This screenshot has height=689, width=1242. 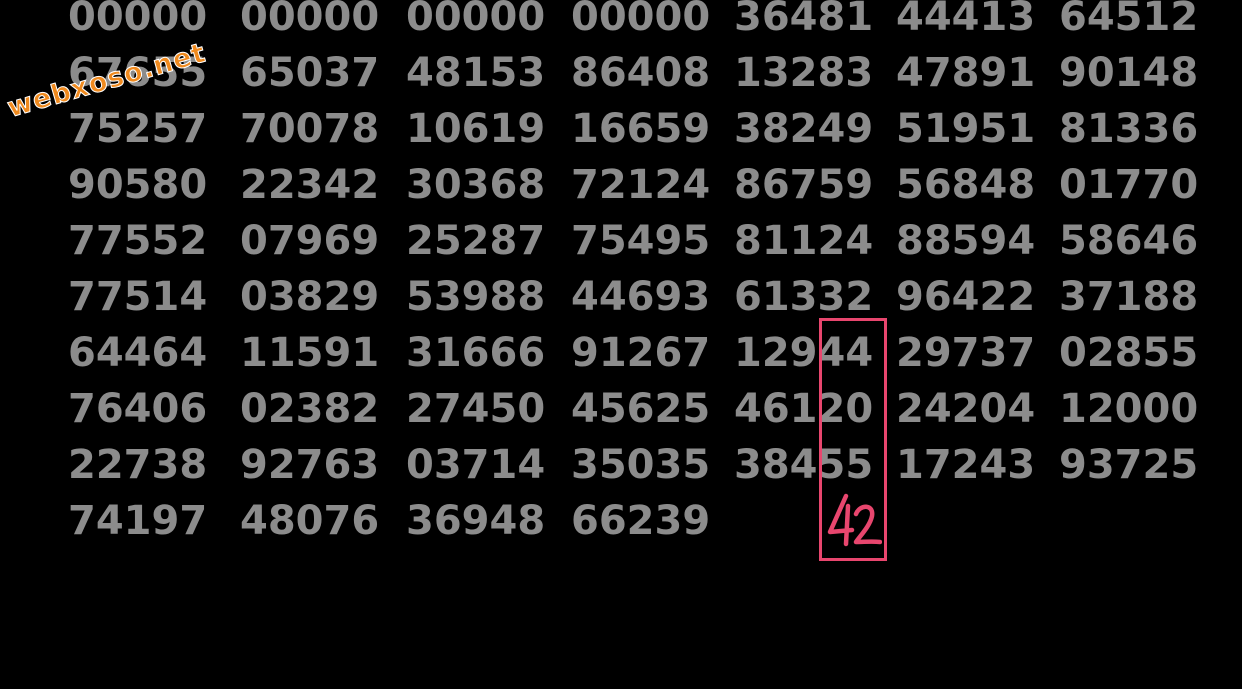 What do you see at coordinates (138, 353) in the screenshot?
I see `grid-number: 64464` at bounding box center [138, 353].